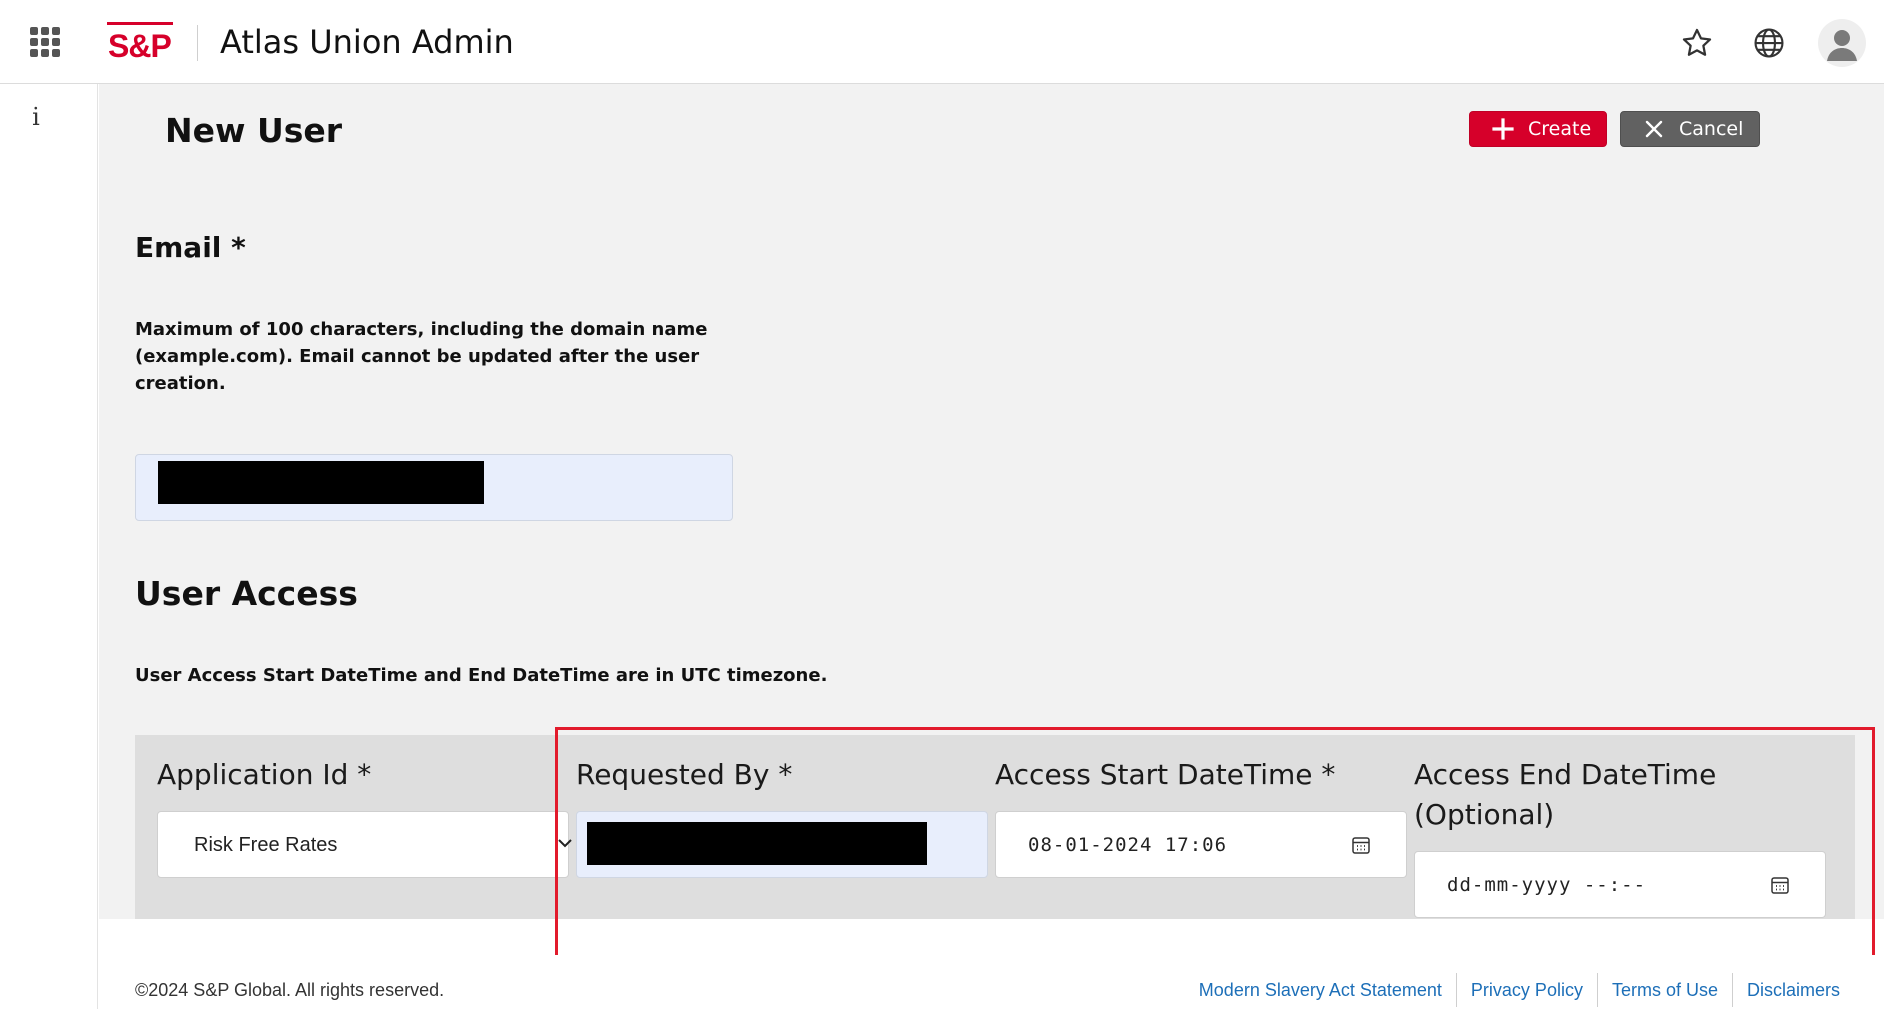 This screenshot has height=1009, width=1884. I want to click on user-access-heading: User Access, so click(246, 593).